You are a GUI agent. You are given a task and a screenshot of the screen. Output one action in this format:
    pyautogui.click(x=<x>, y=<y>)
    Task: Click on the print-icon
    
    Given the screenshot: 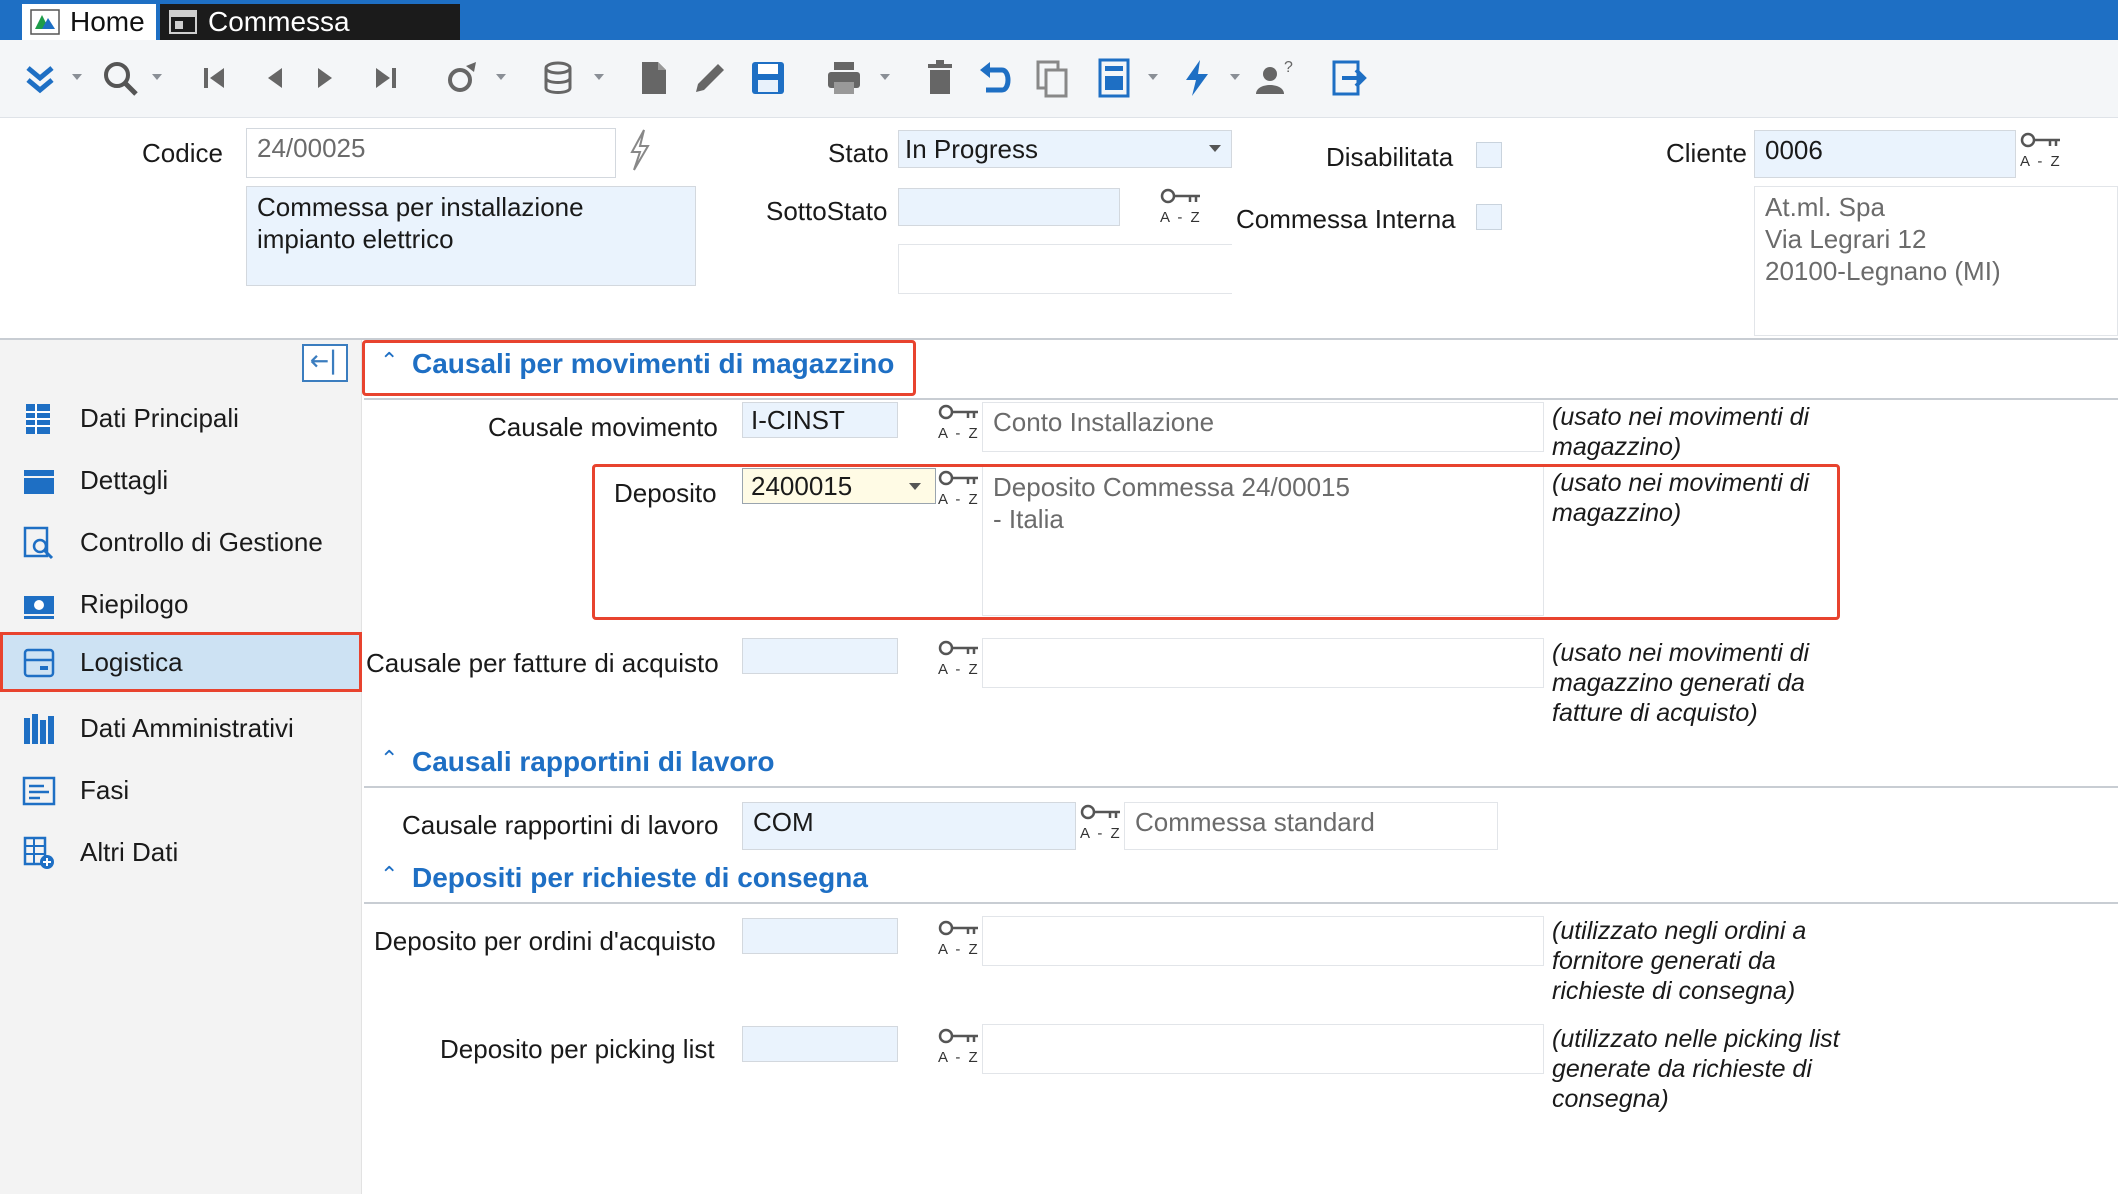 What is the action you would take?
    pyautogui.click(x=844, y=78)
    